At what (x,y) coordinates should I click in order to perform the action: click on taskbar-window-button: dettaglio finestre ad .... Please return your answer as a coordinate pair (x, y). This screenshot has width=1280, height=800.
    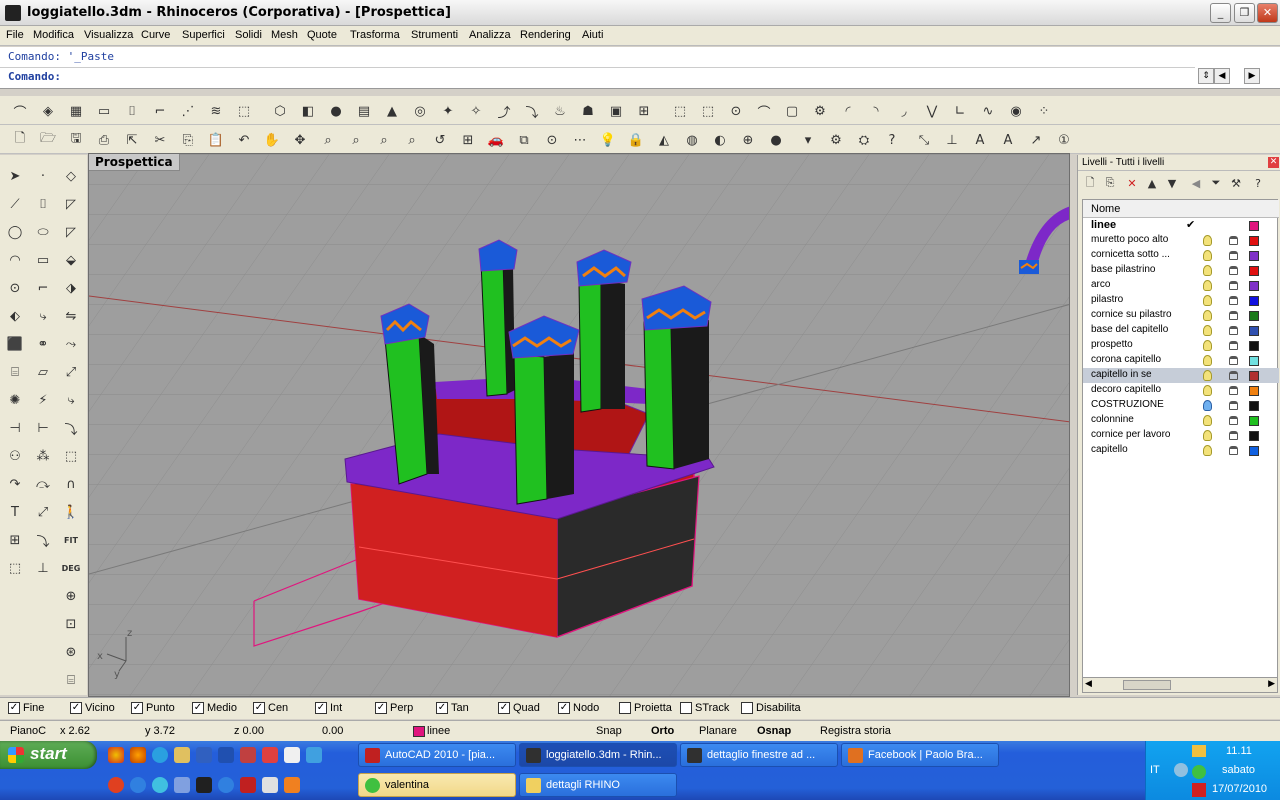
    Looking at the image, I should click on (759, 755).